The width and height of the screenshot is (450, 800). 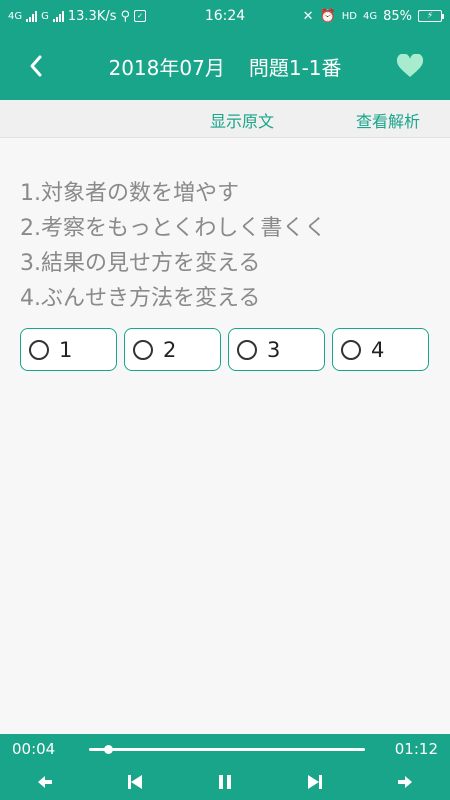 What do you see at coordinates (327, 16) in the screenshot?
I see `alarm-icon: ⏰` at bounding box center [327, 16].